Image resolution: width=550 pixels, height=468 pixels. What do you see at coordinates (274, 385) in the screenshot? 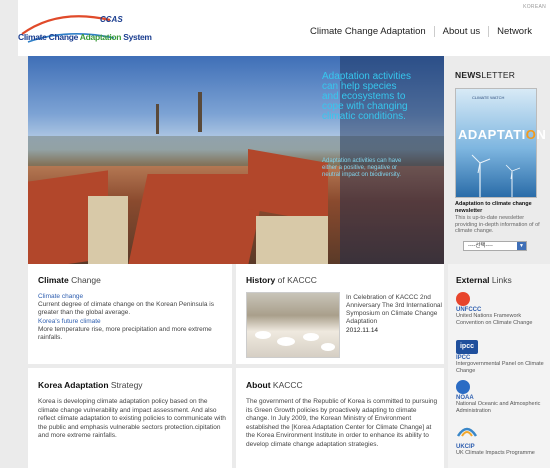
I see `about-heading: About KACCC` at bounding box center [274, 385].